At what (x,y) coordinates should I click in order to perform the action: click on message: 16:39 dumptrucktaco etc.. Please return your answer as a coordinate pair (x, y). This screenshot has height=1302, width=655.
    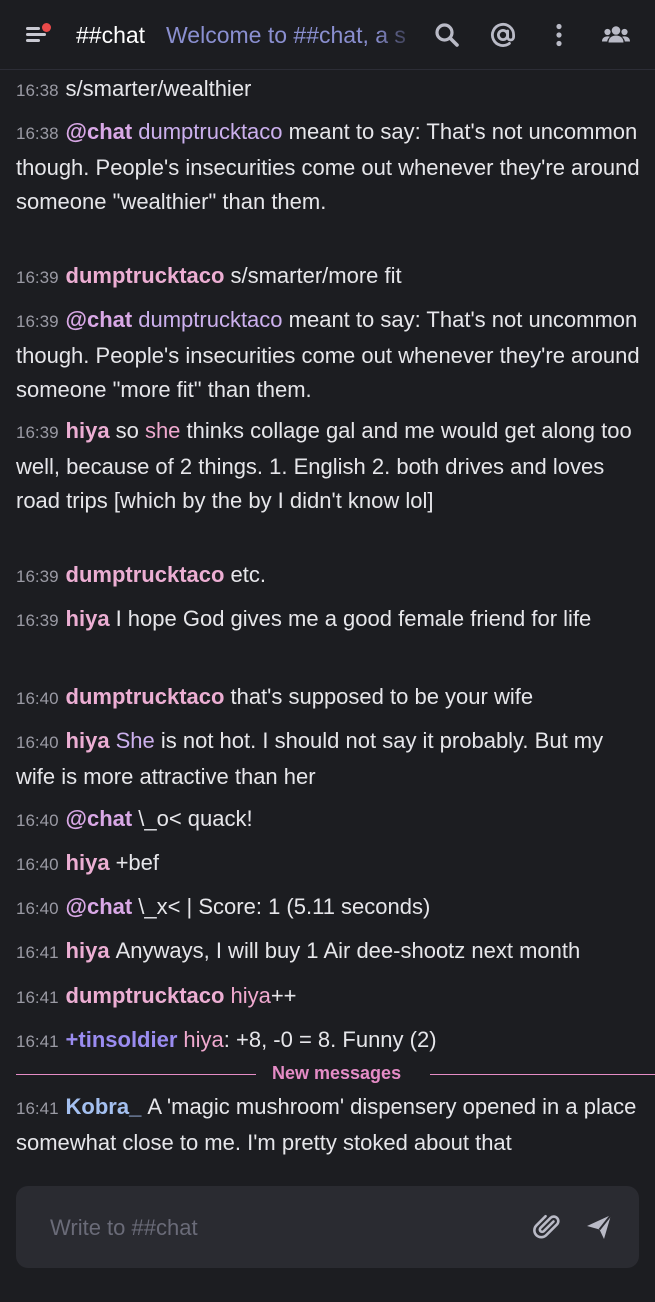
    Looking at the image, I should click on (331, 576).